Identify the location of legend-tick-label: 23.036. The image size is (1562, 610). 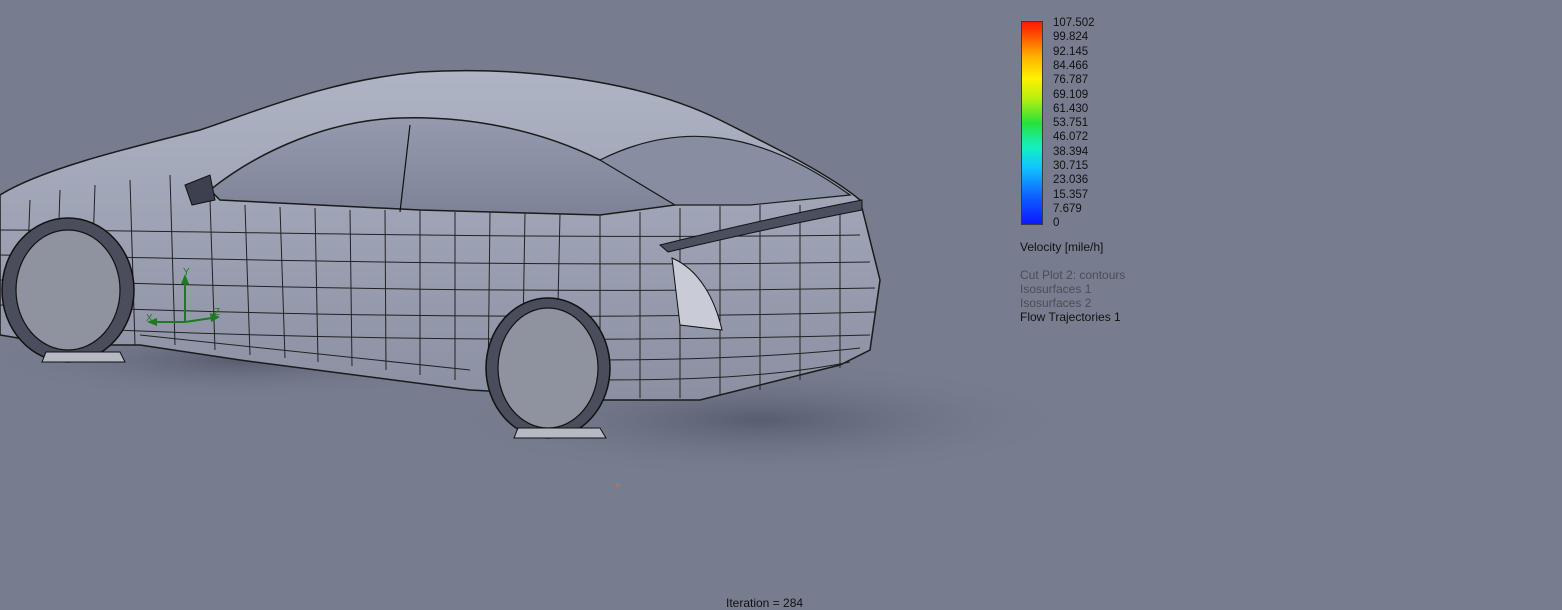
(1071, 180).